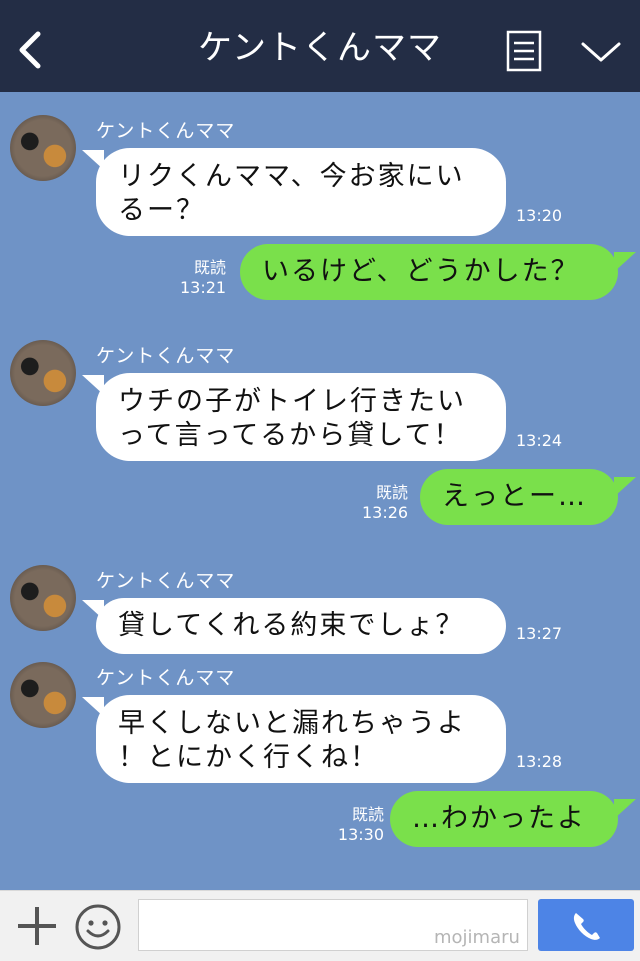 This screenshot has width=640, height=961. Describe the element at coordinates (539, 633) in the screenshot. I see `message-time: 13:27` at that location.